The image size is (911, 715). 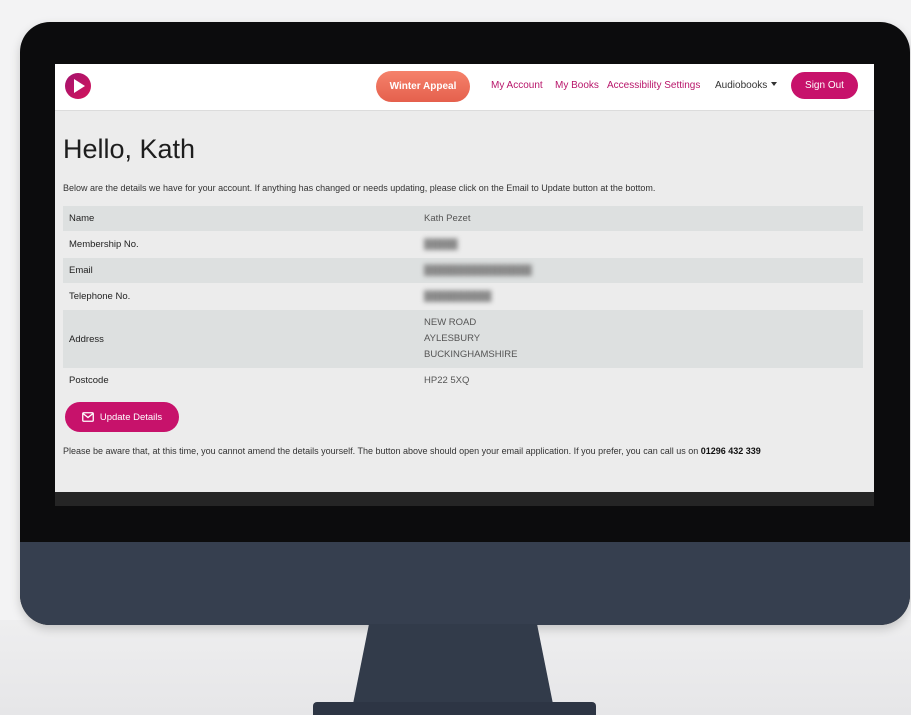 I want to click on caret-down-icon, so click(x=774, y=84).